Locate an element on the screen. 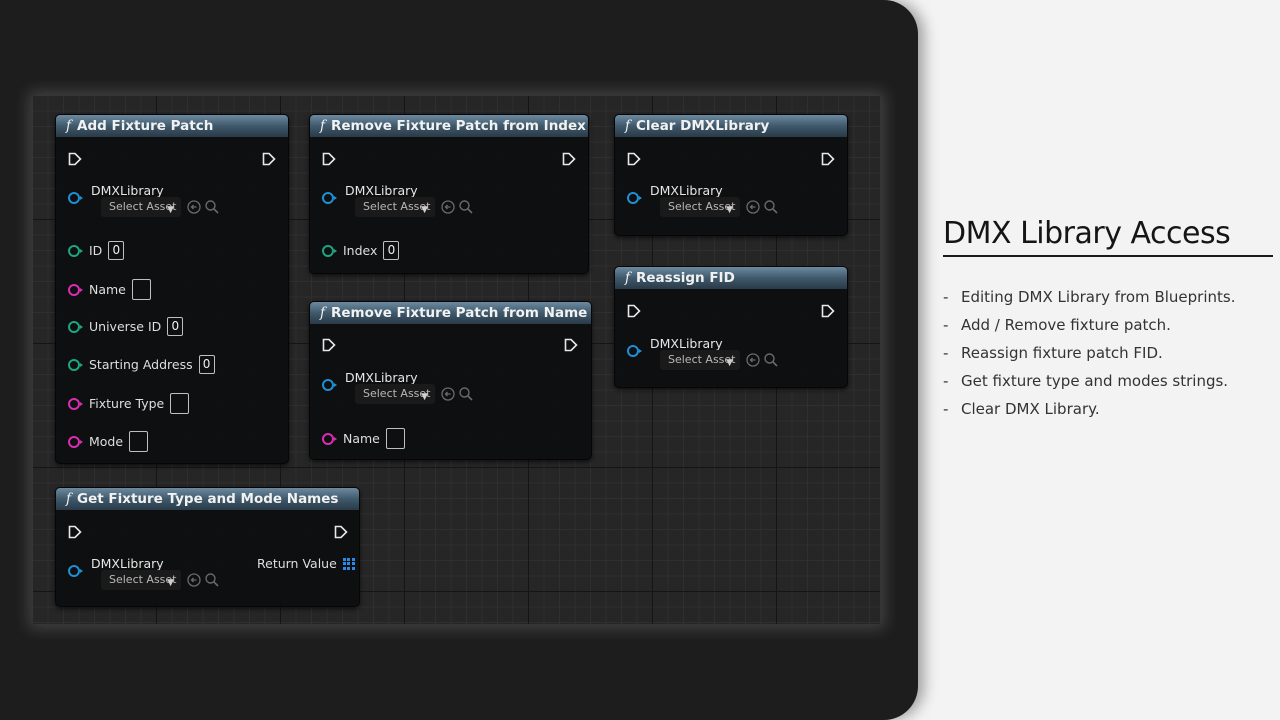 Image resolution: width=1280 pixels, height=720 pixels. node-header: f Get Fixture Type and Mode Names is located at coordinates (207, 499).